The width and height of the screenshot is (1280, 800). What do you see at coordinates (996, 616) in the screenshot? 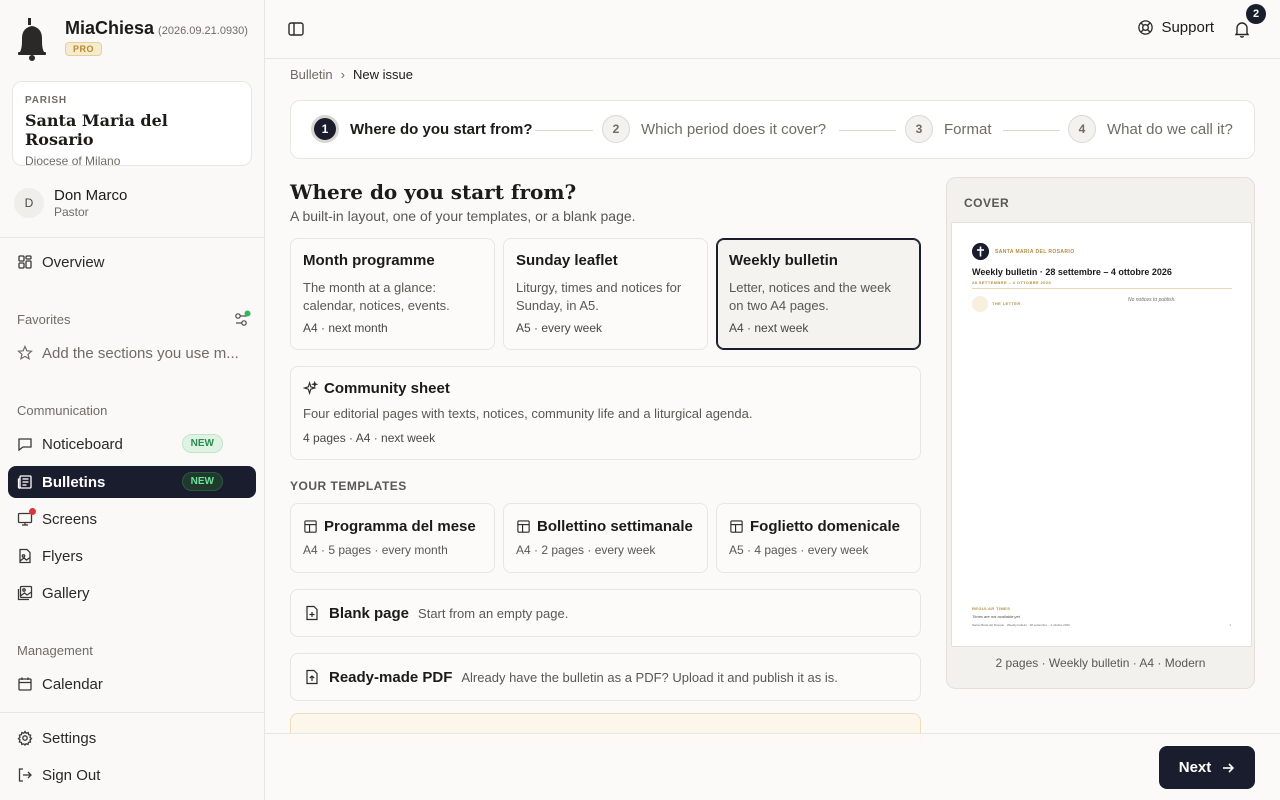
I see `cover-times-empty: Times are not available yet.` at bounding box center [996, 616].